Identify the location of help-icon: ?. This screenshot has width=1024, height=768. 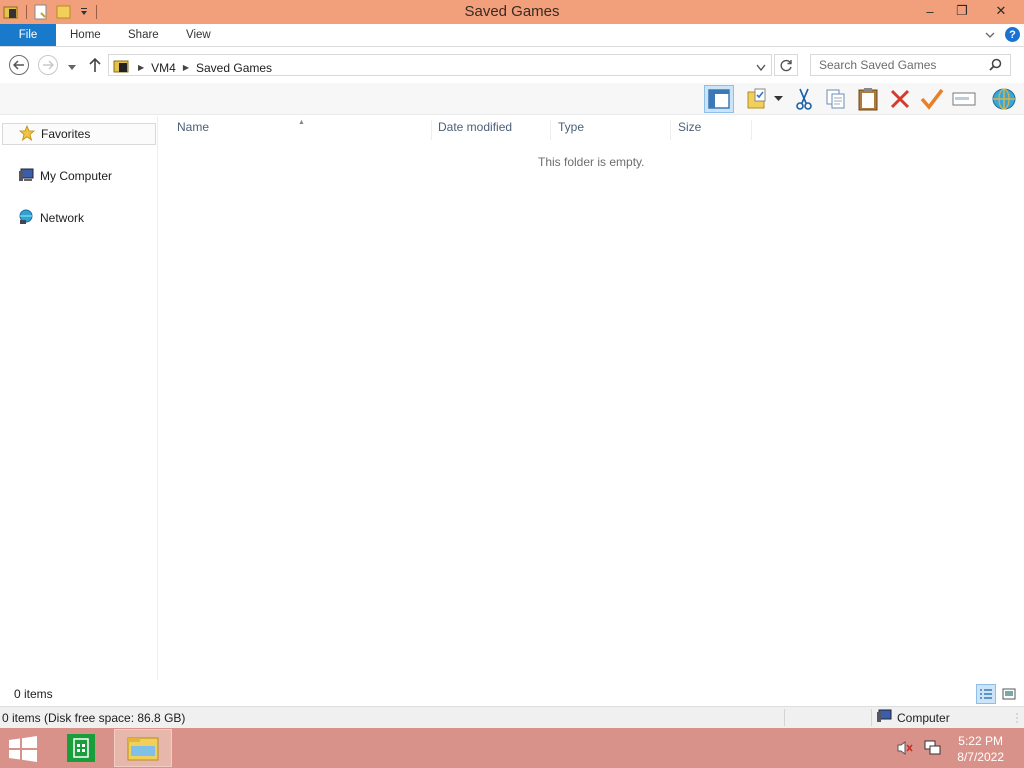
(1012, 34).